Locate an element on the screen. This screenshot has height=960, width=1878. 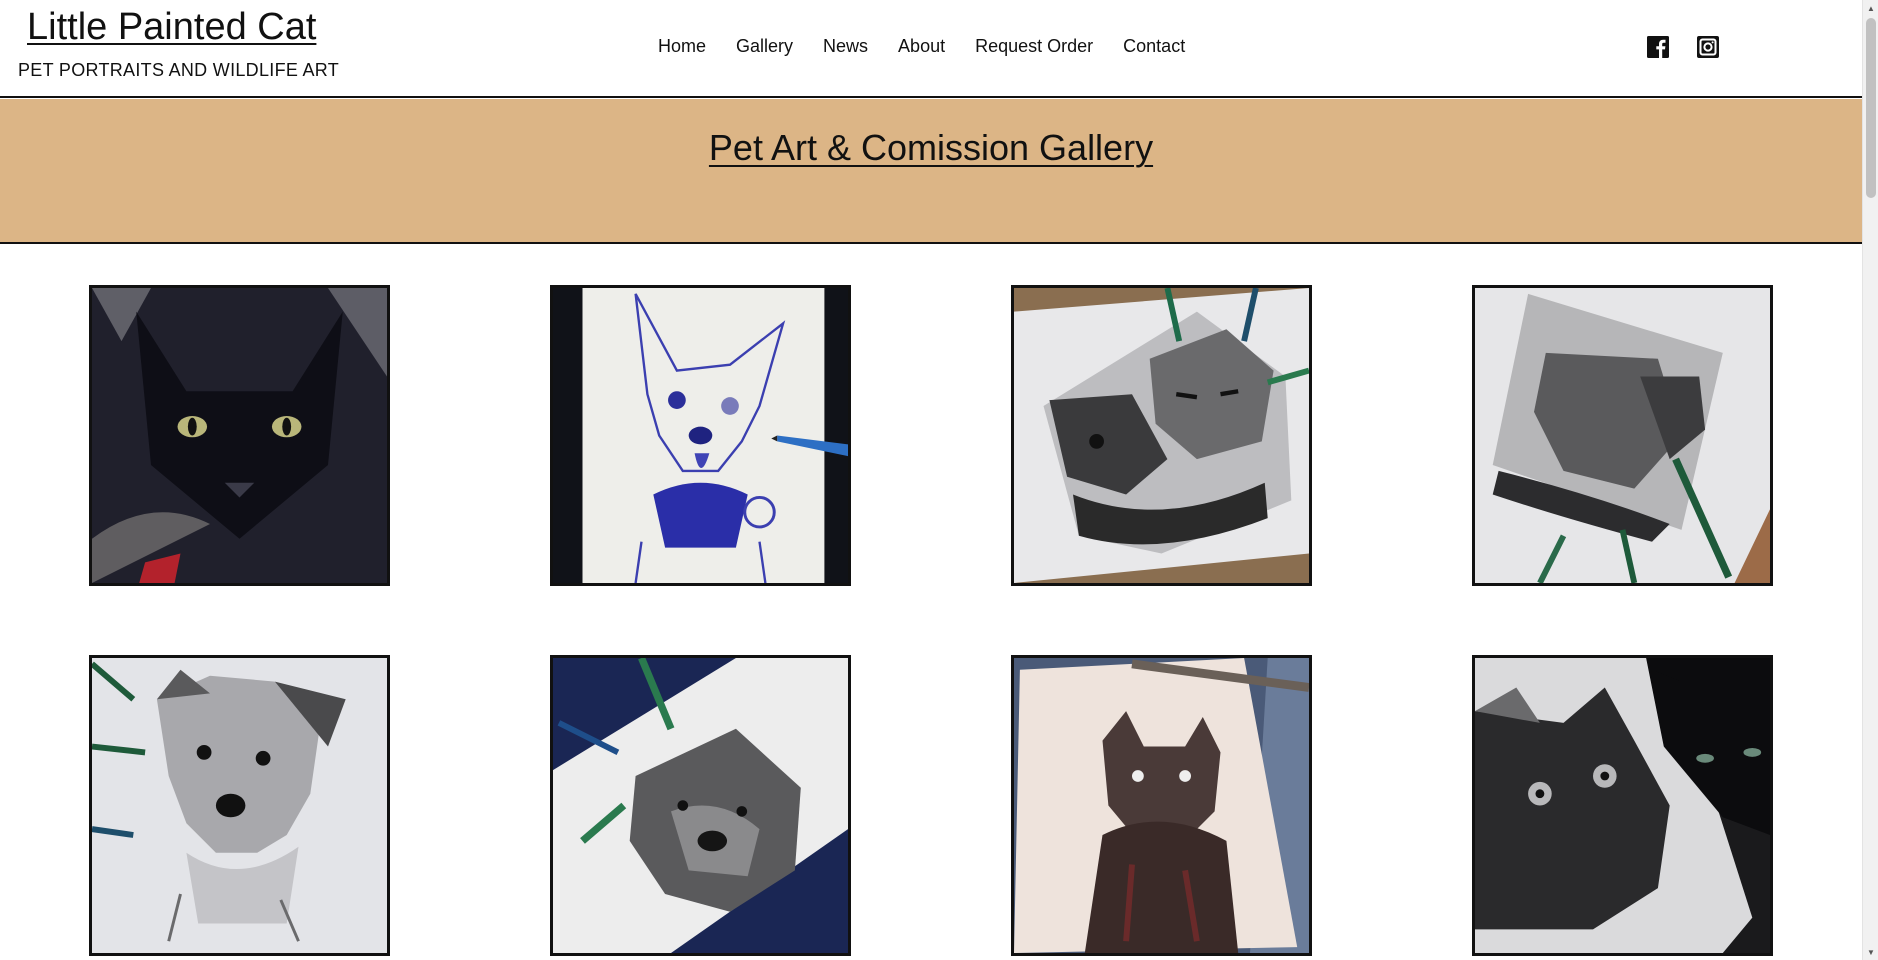
gallery-item-longhair-cat is located at coordinates (1161, 805).